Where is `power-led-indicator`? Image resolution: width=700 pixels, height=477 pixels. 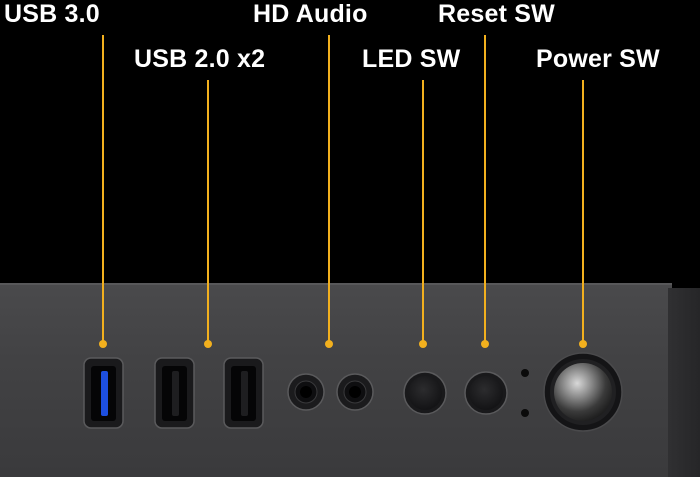 power-led-indicator is located at coordinates (525, 373).